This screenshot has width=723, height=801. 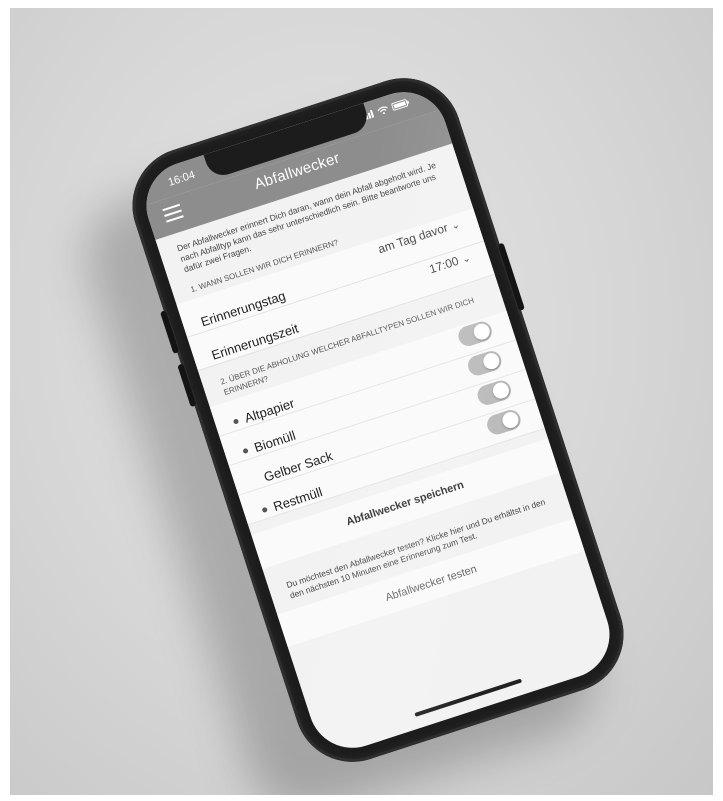 I want to click on wifi-icon, so click(x=382, y=110).